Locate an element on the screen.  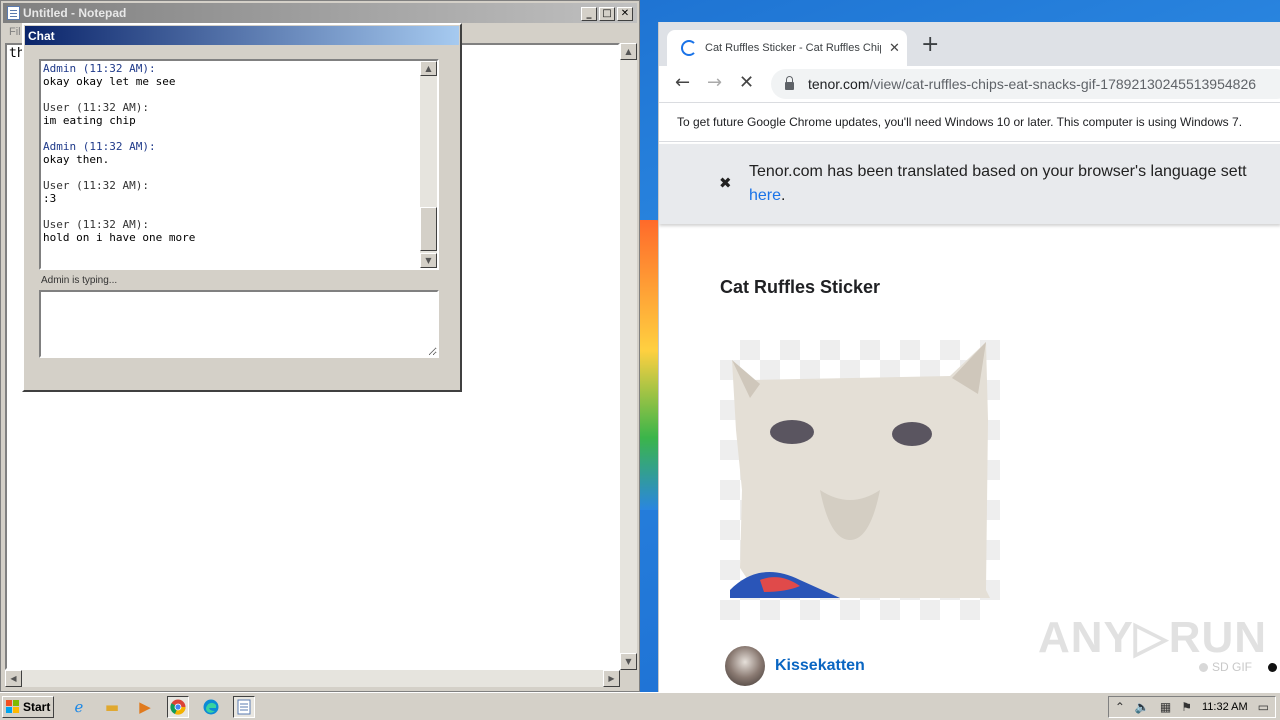
scroll-thumb is located at coordinates (428, 229).